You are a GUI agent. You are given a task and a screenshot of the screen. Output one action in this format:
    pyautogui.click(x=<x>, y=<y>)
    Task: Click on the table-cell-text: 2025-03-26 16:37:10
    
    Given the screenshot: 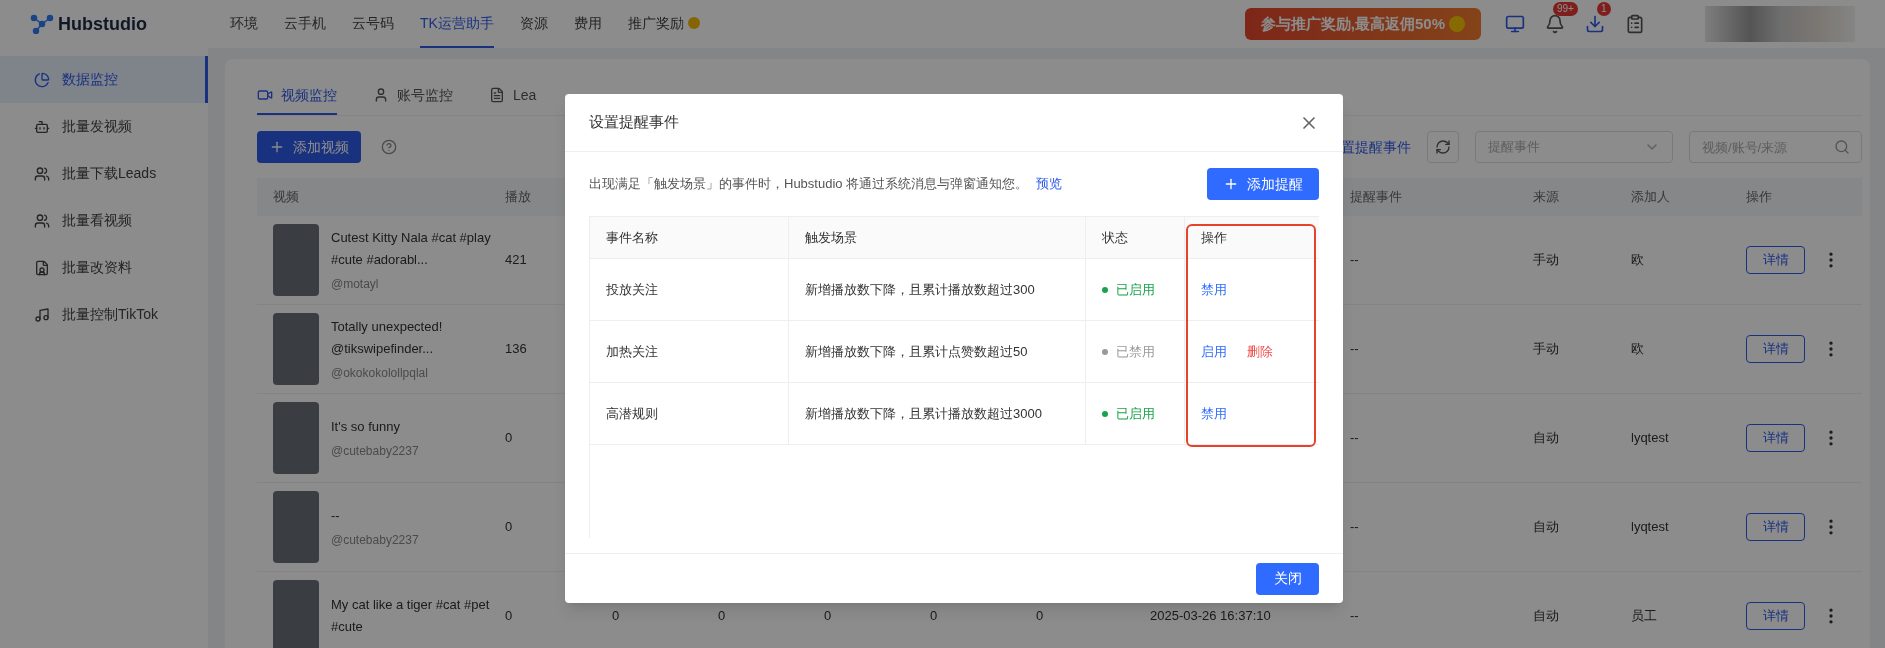 What is the action you would take?
    pyautogui.click(x=1210, y=616)
    